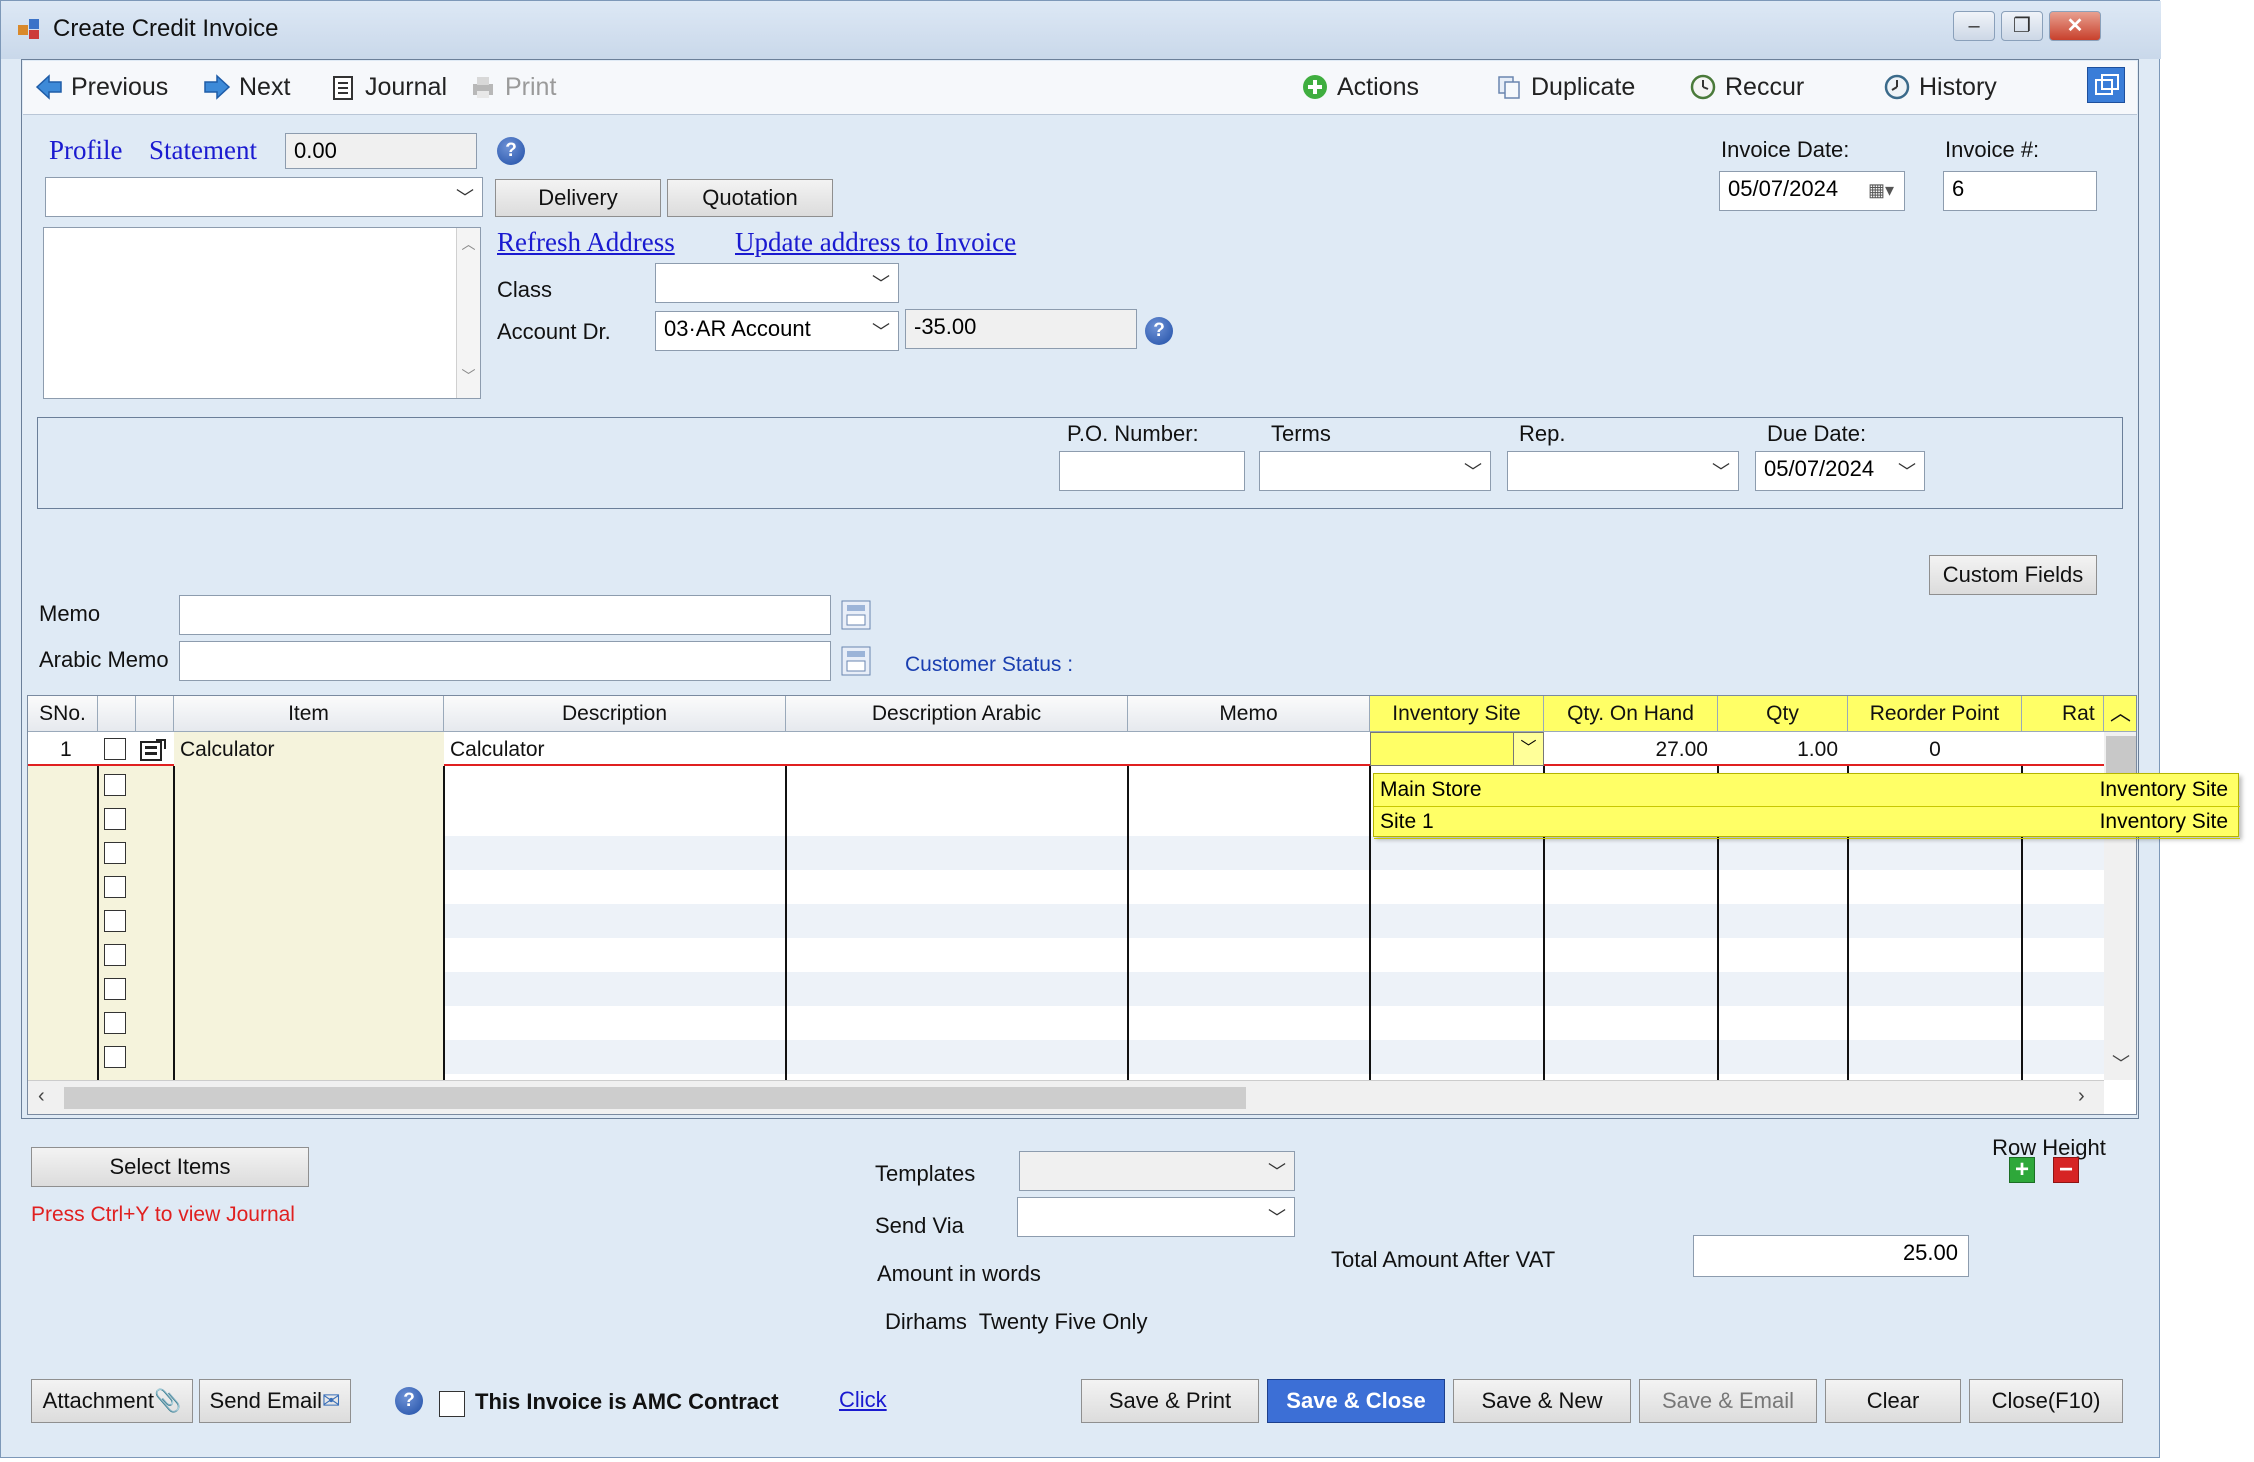 The height and width of the screenshot is (1462, 2254). What do you see at coordinates (505, 615) in the screenshot?
I see `memo-field` at bounding box center [505, 615].